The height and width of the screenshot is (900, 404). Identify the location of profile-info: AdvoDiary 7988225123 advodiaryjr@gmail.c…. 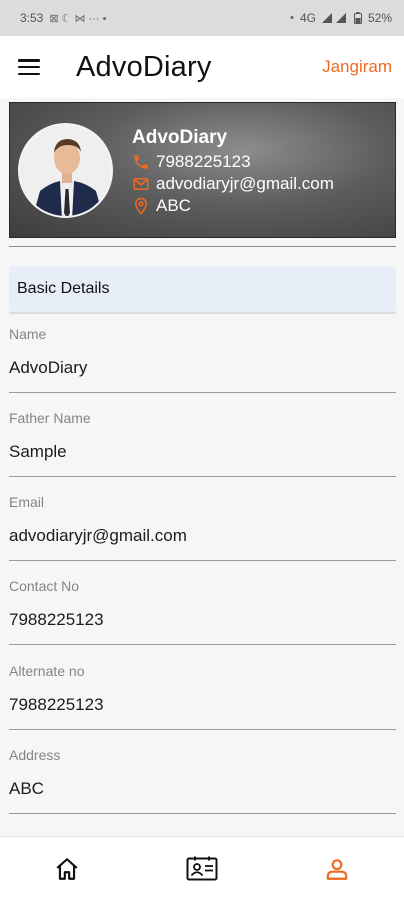
(233, 172).